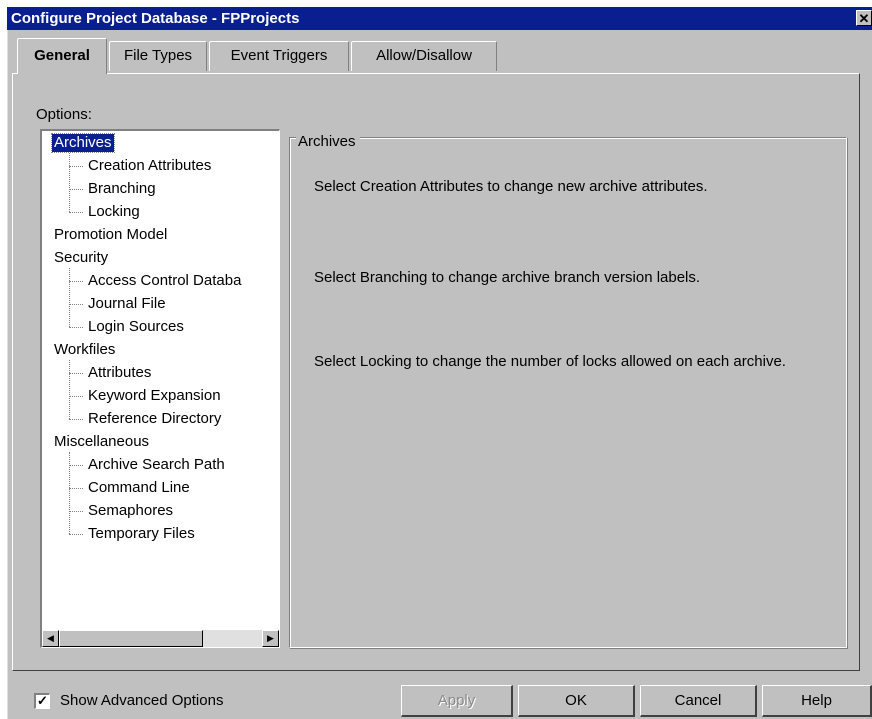  Describe the element at coordinates (81, 258) in the screenshot. I see `tree-item: Security` at that location.